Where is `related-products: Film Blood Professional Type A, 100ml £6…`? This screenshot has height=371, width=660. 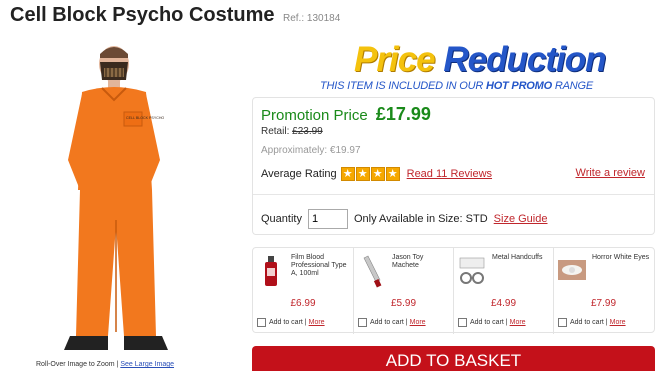
related-products: Film Blood Professional Type A, 100ml £6… is located at coordinates (453, 290).